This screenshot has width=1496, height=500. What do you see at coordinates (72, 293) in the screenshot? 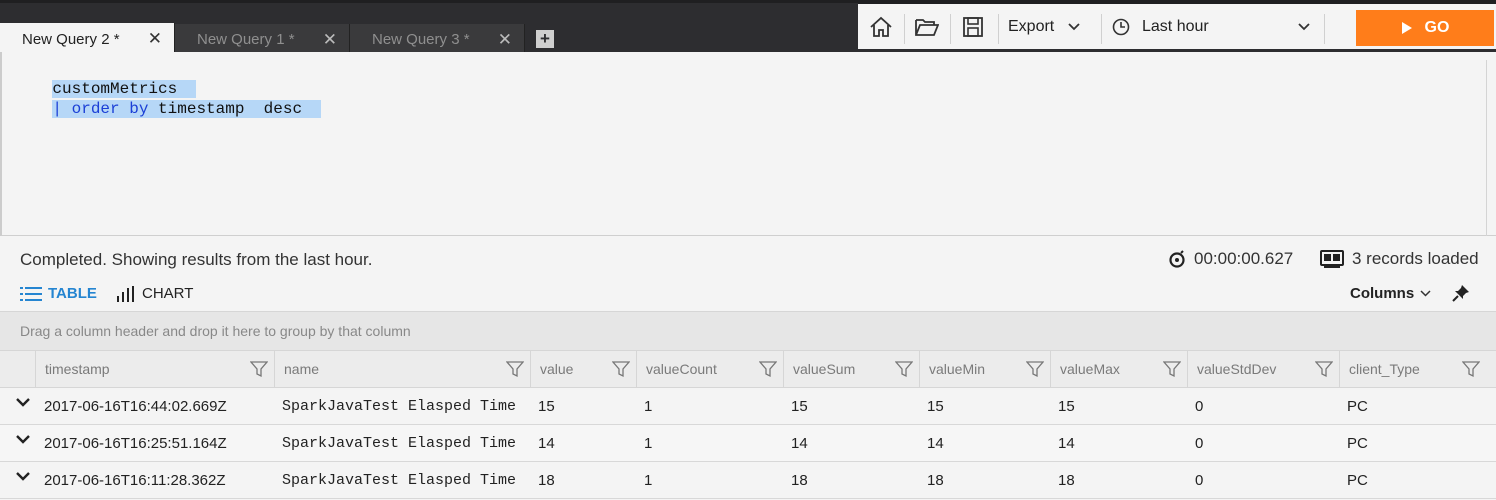
I see `table-view-label: TABLE` at bounding box center [72, 293].